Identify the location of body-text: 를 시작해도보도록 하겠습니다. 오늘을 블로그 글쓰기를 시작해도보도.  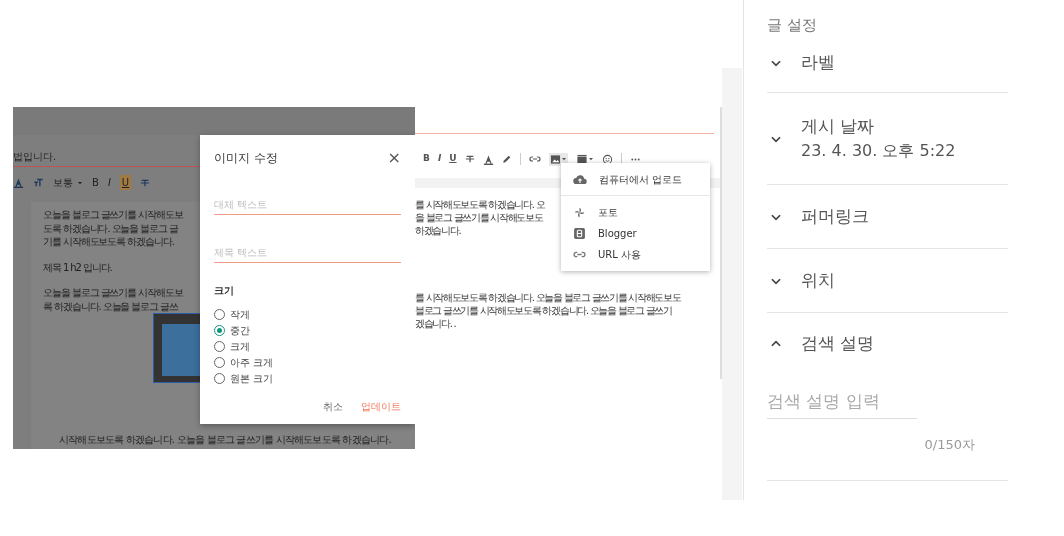
(548, 297).